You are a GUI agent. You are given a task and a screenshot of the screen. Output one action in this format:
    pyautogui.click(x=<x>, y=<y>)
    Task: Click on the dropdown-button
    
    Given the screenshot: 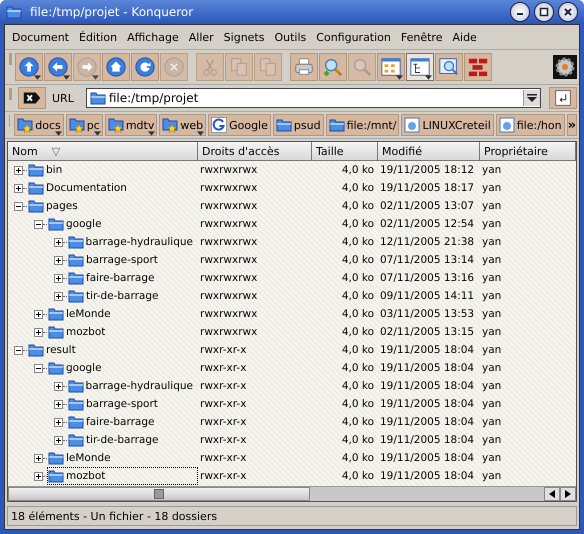 What is the action you would take?
    pyautogui.click(x=531, y=98)
    